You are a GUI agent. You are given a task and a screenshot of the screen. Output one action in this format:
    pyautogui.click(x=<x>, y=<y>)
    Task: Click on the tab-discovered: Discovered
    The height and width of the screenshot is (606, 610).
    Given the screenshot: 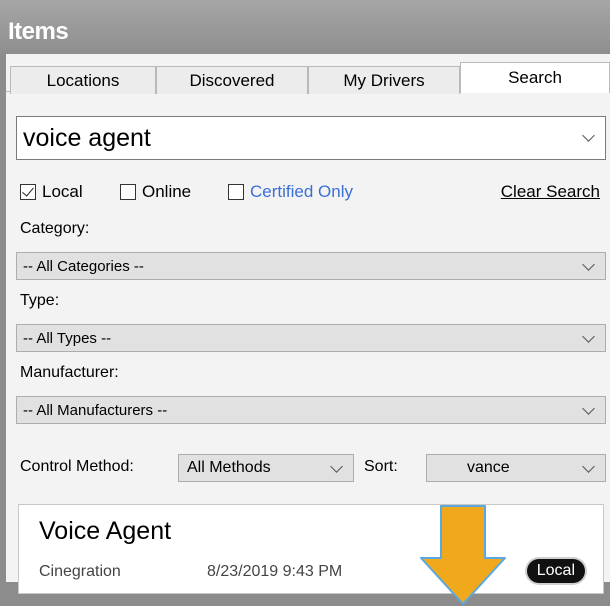 What is the action you would take?
    pyautogui.click(x=232, y=80)
    